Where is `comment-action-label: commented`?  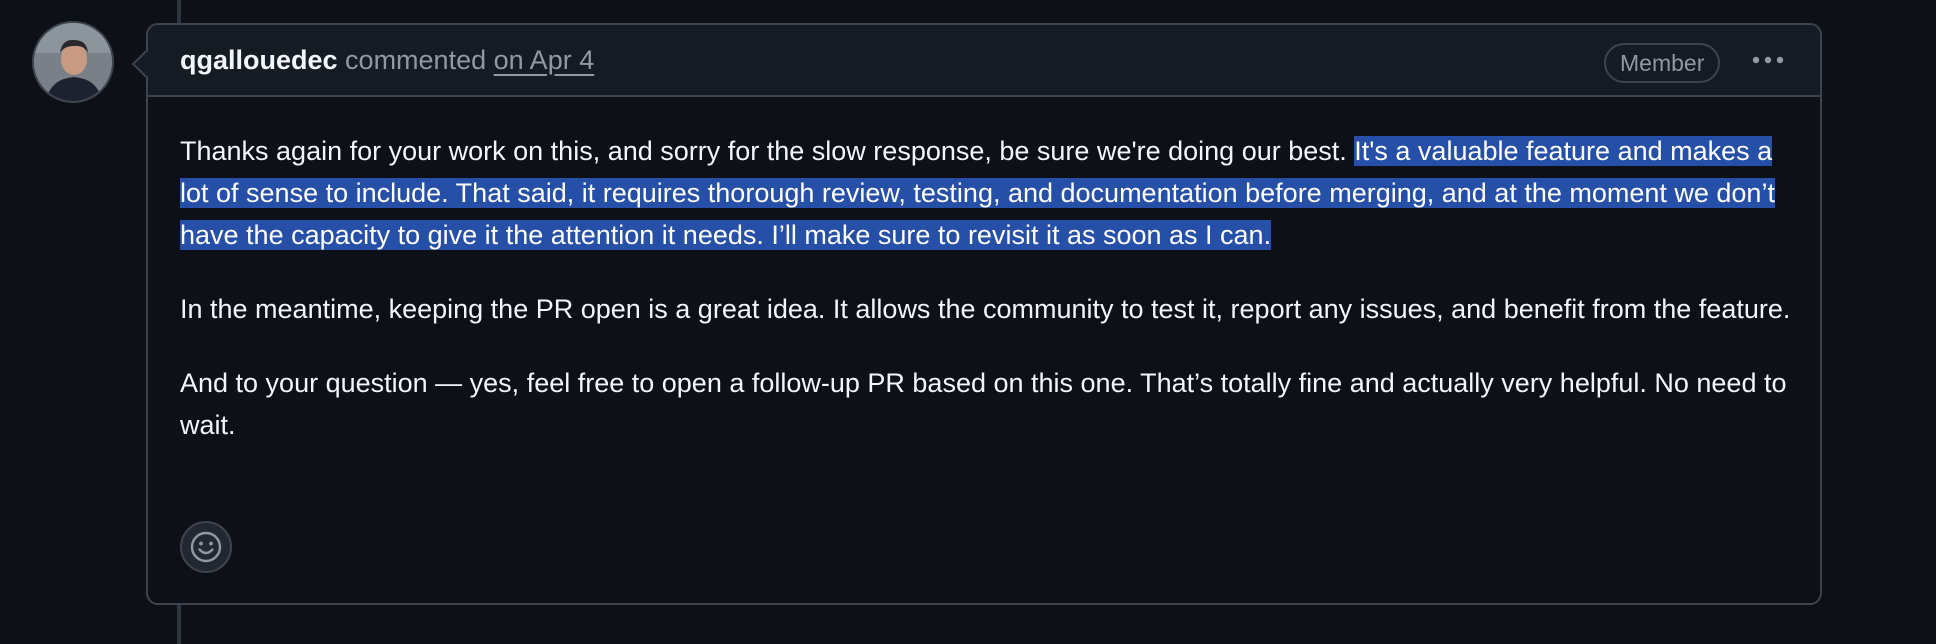 comment-action-label: commented is located at coordinates (416, 60).